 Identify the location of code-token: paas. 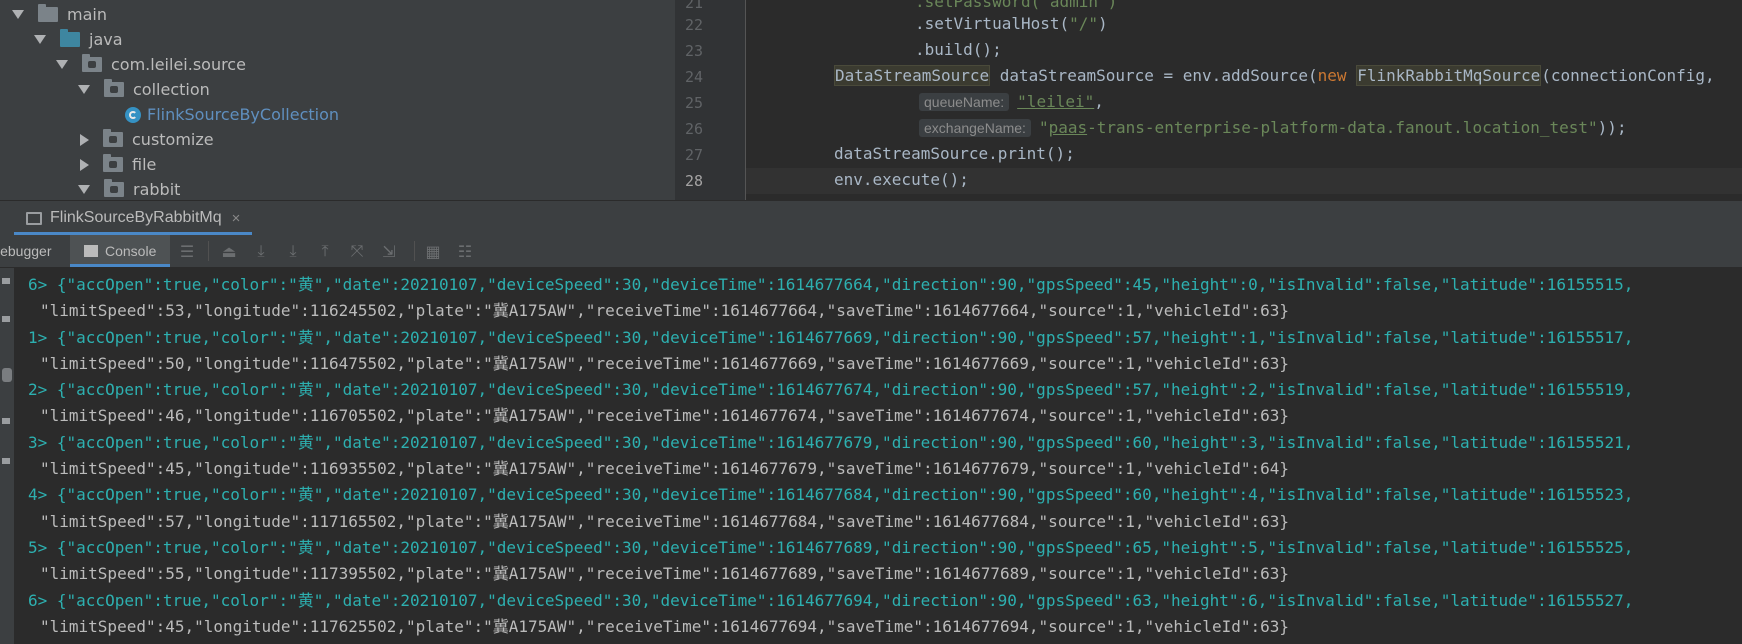
(1068, 127).